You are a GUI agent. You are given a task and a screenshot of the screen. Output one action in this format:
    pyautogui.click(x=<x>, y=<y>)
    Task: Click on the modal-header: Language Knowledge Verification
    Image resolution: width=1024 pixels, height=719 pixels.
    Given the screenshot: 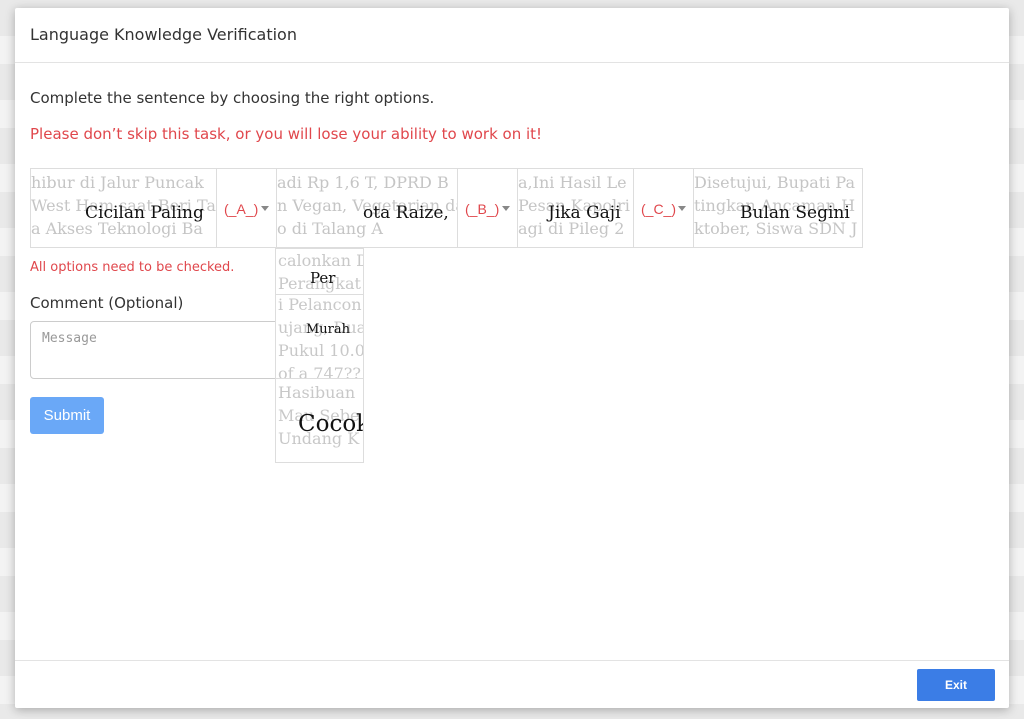 What is the action you would take?
    pyautogui.click(x=512, y=35)
    